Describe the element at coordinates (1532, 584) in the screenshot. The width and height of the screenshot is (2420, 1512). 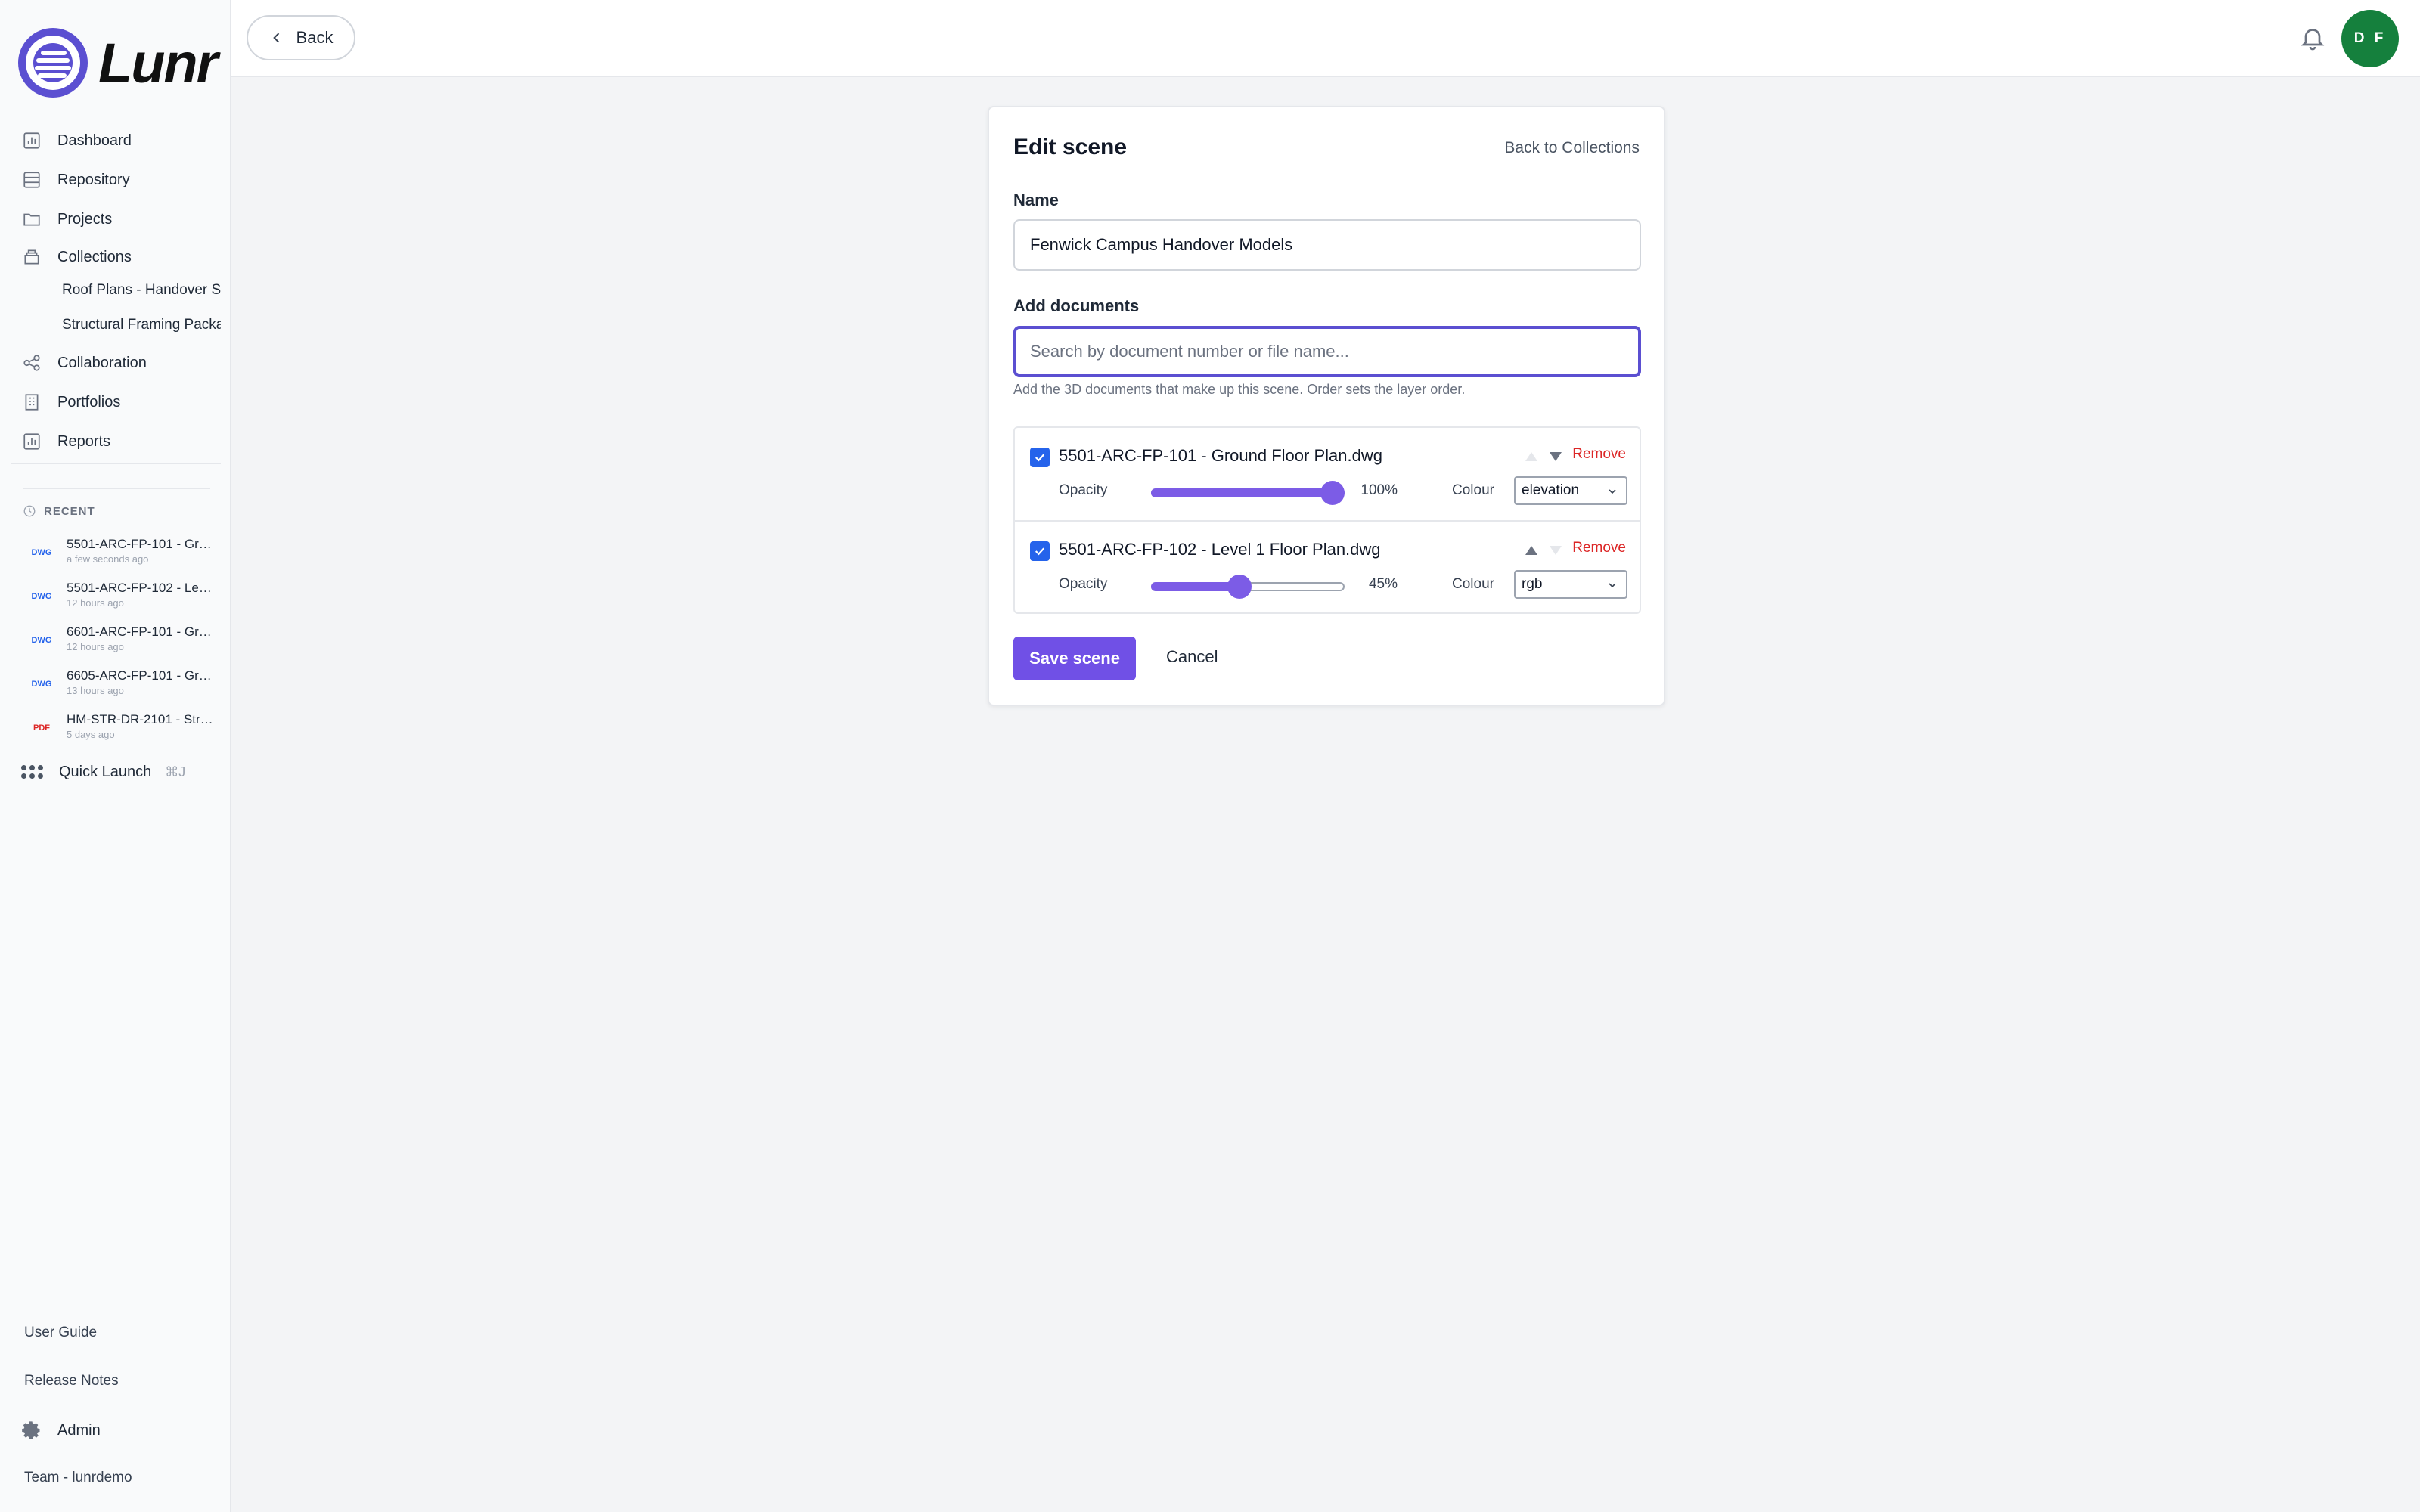
I see `colour-select-value: rgb` at that location.